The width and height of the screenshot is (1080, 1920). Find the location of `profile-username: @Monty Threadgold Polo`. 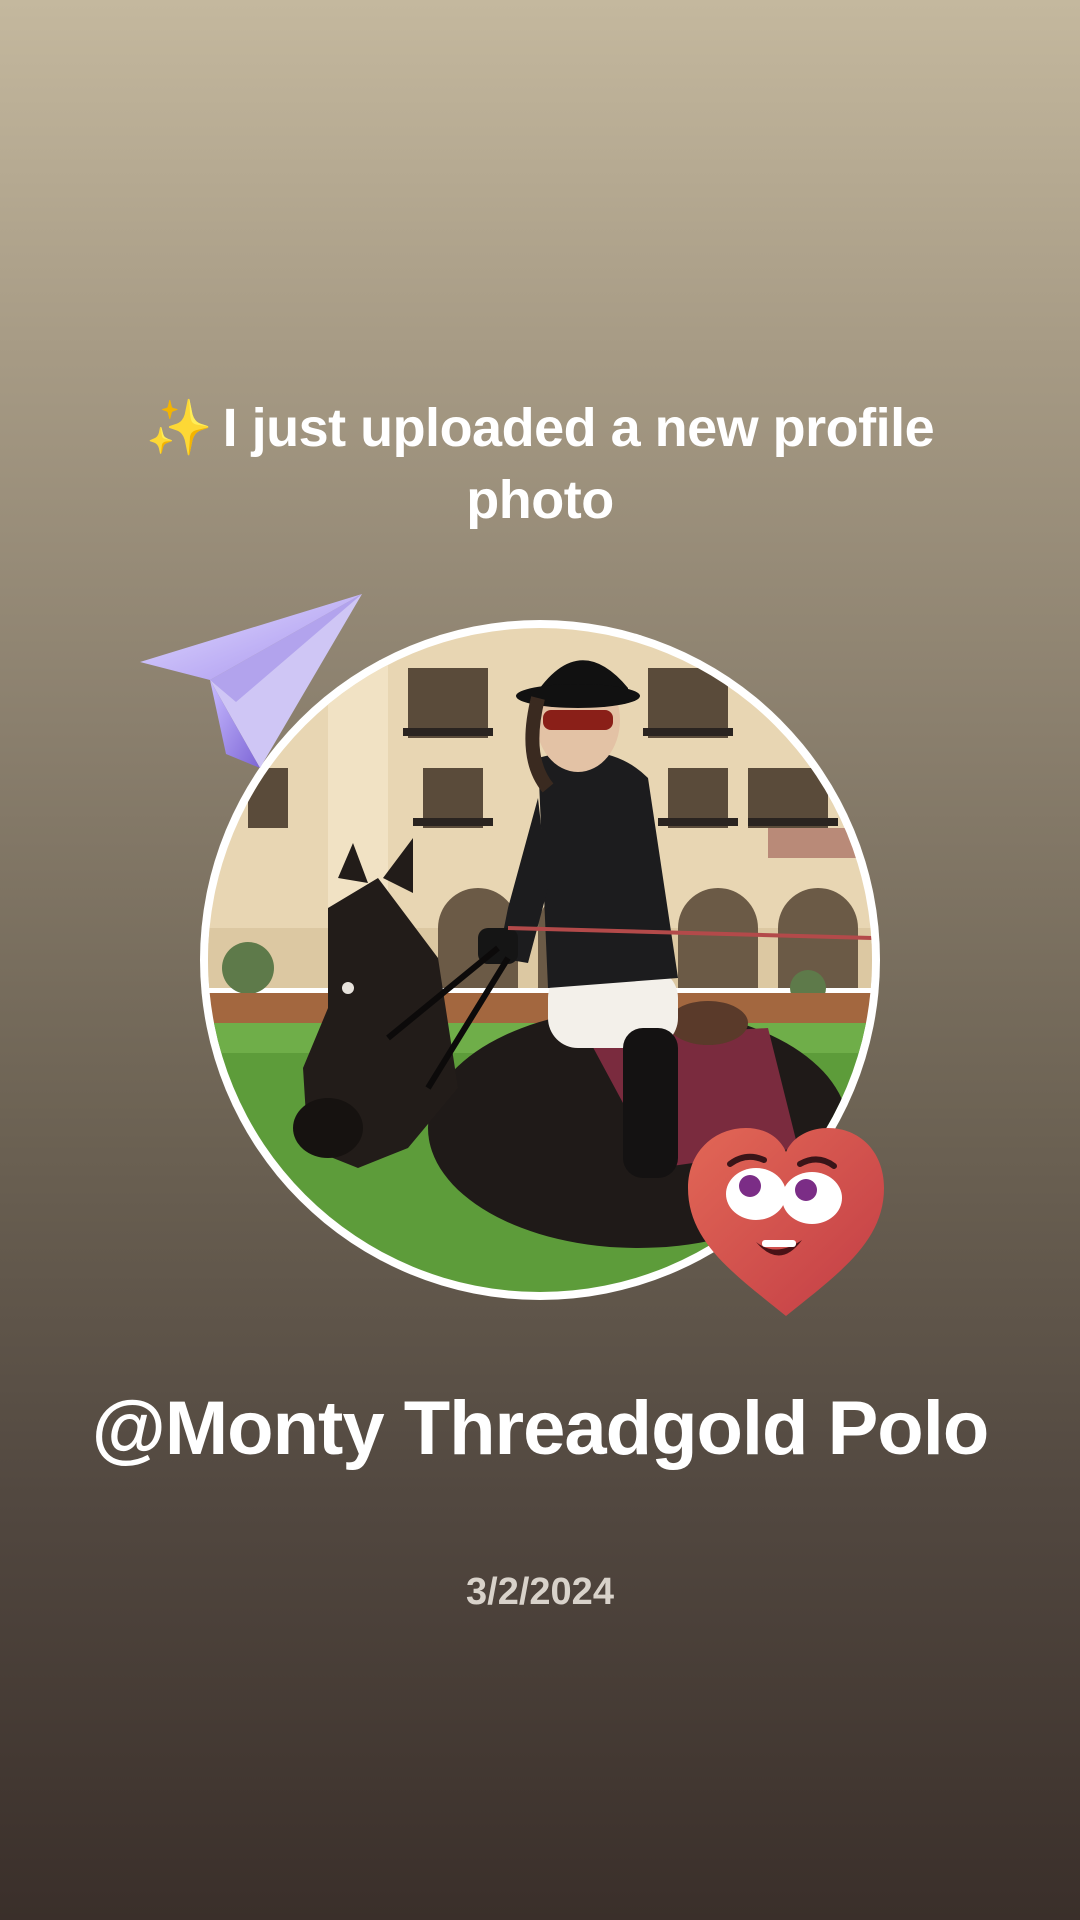

profile-username: @Monty Threadgold Polo is located at coordinates (540, 1428).